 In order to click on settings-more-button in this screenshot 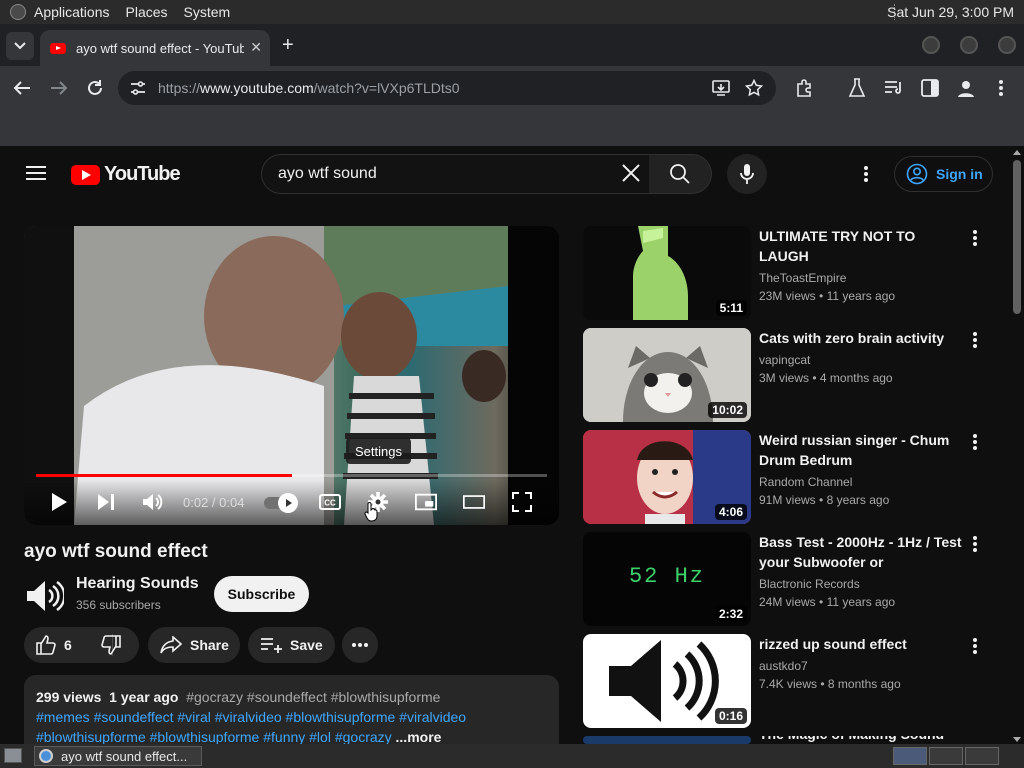, I will do `click(866, 174)`.